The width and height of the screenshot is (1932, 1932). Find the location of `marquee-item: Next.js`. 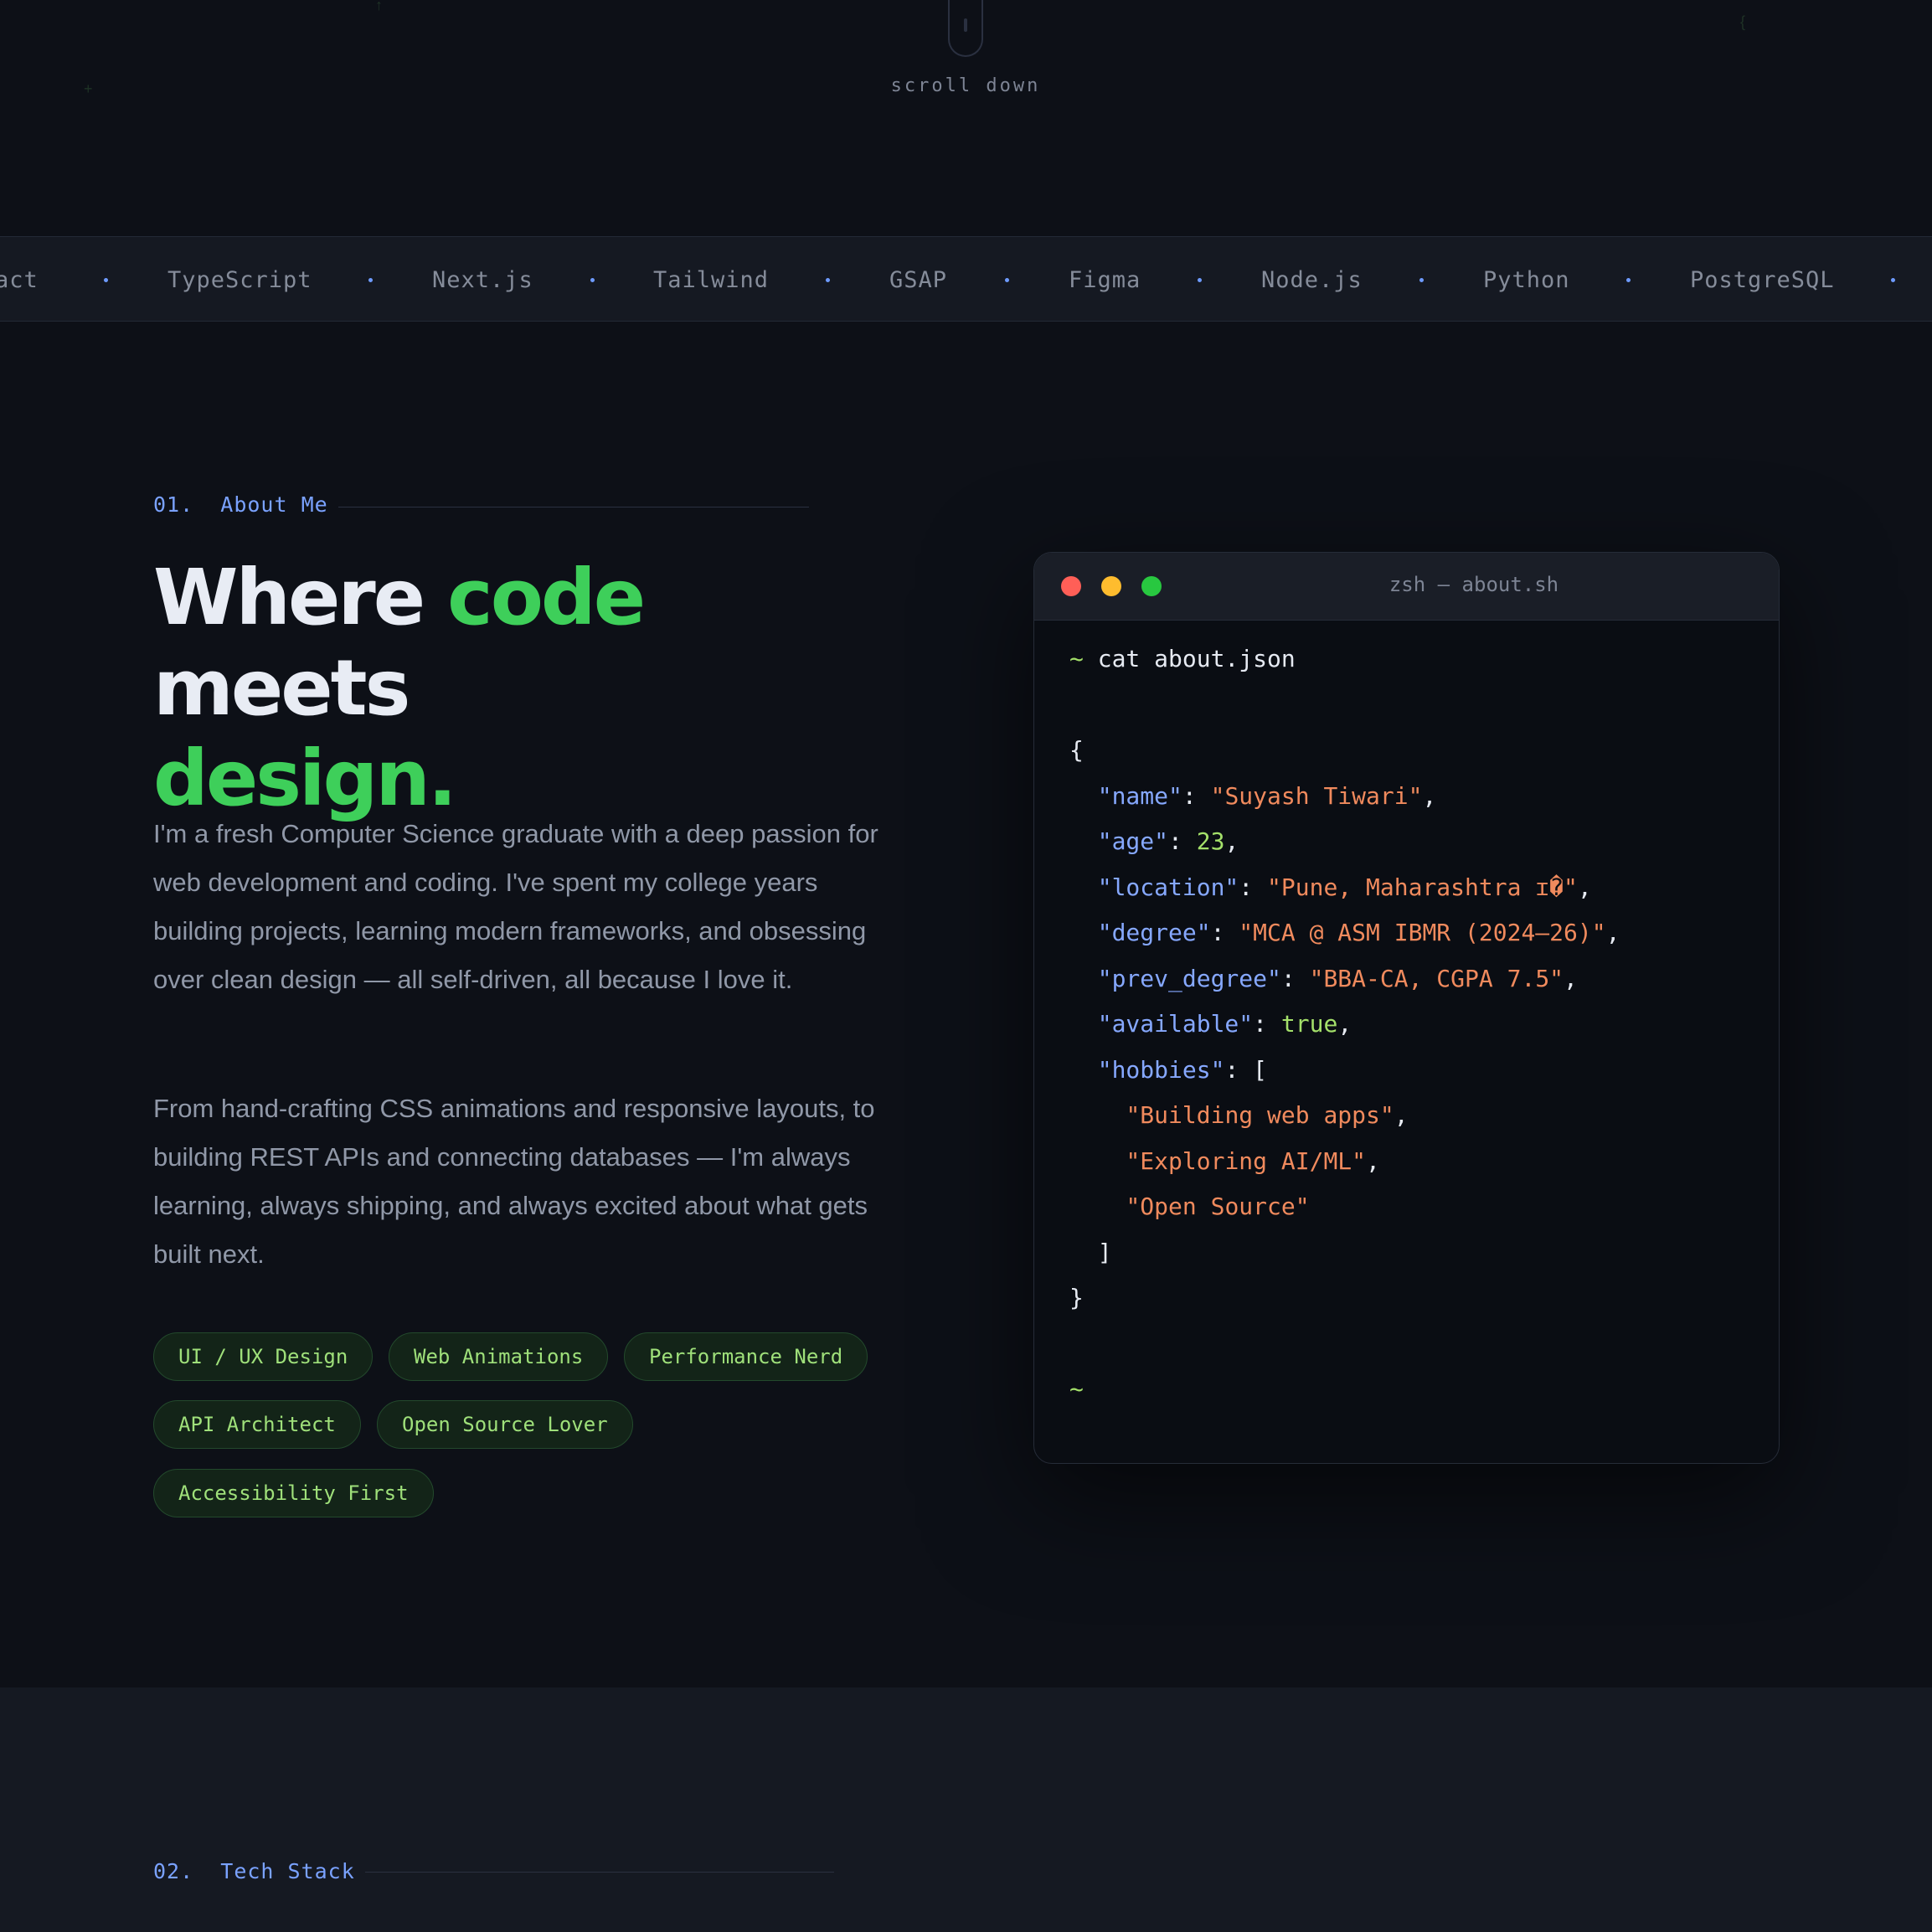

marquee-item: Next.js is located at coordinates (482, 280).